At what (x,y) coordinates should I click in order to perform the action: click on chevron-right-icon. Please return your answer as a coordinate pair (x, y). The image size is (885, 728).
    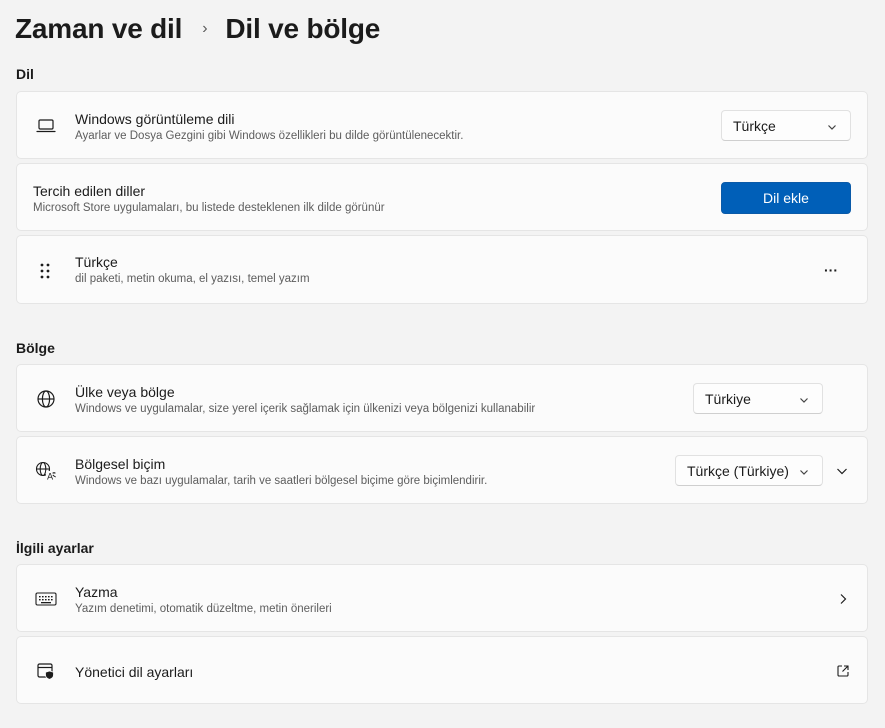
    Looking at the image, I should click on (843, 599).